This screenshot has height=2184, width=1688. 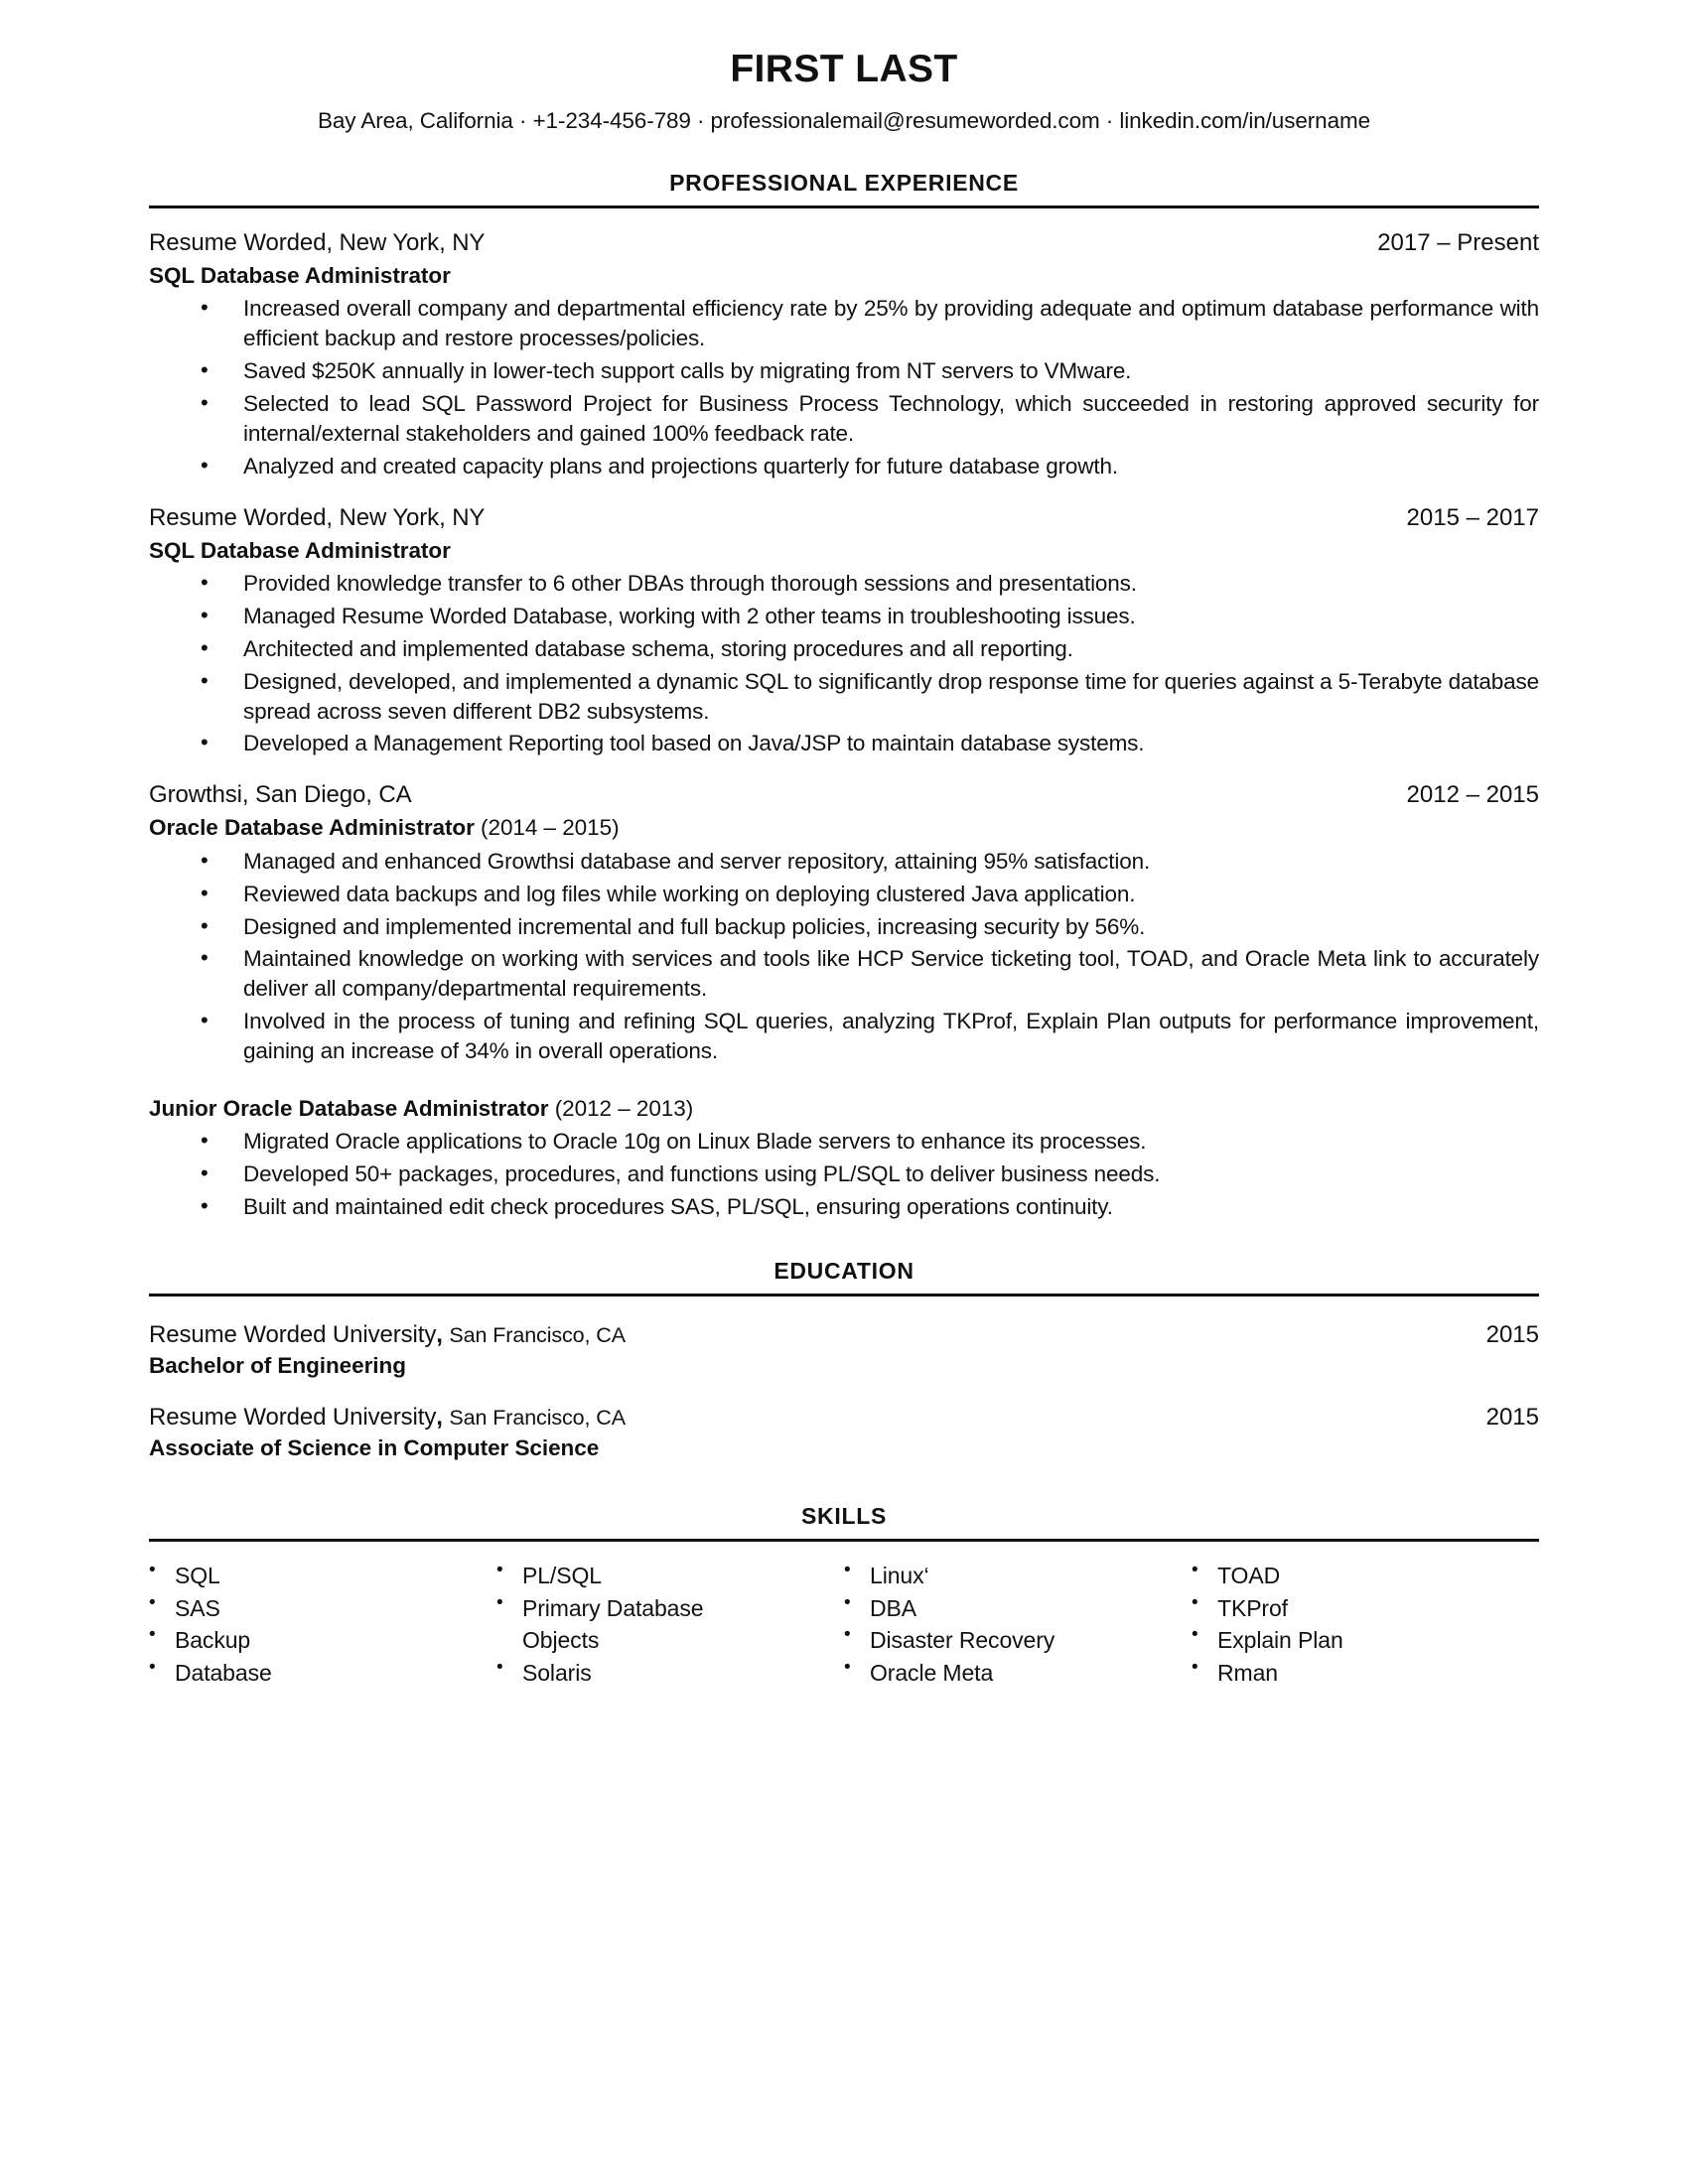 What do you see at coordinates (1365, 1575) in the screenshot?
I see `skill-item: TOAD` at bounding box center [1365, 1575].